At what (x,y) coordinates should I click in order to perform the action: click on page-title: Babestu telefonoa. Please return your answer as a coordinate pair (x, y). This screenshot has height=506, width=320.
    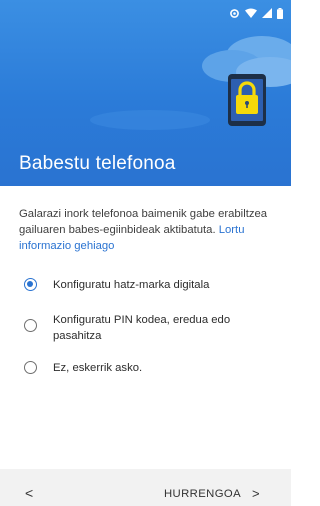
    Looking at the image, I should click on (97, 163).